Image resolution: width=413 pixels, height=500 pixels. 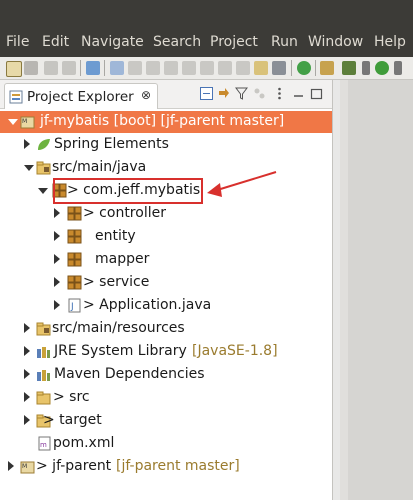 I want to click on hierarchy-icon, so click(x=279, y=68).